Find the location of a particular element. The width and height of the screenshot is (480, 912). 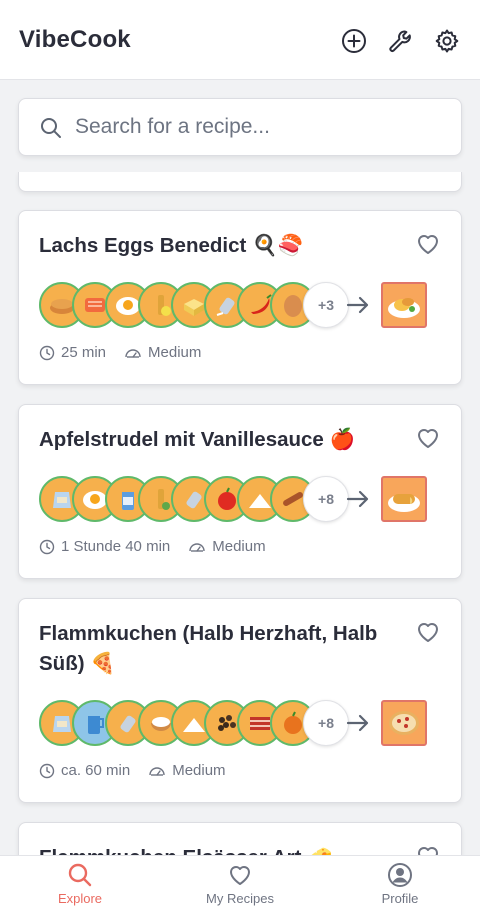

recipe-title: Flammkuchen (Halb Herzhaft, Halb Süß) 🍕 is located at coordinates (208, 648).